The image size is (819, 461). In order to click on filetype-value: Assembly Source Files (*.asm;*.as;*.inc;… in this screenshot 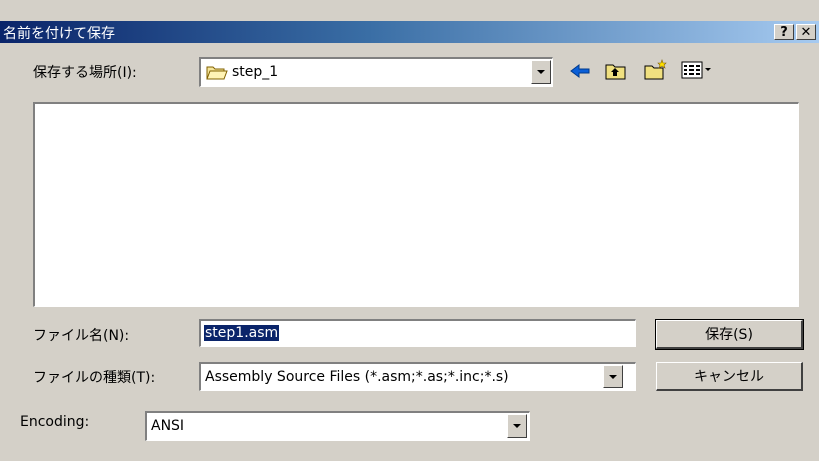, I will do `click(357, 377)`.